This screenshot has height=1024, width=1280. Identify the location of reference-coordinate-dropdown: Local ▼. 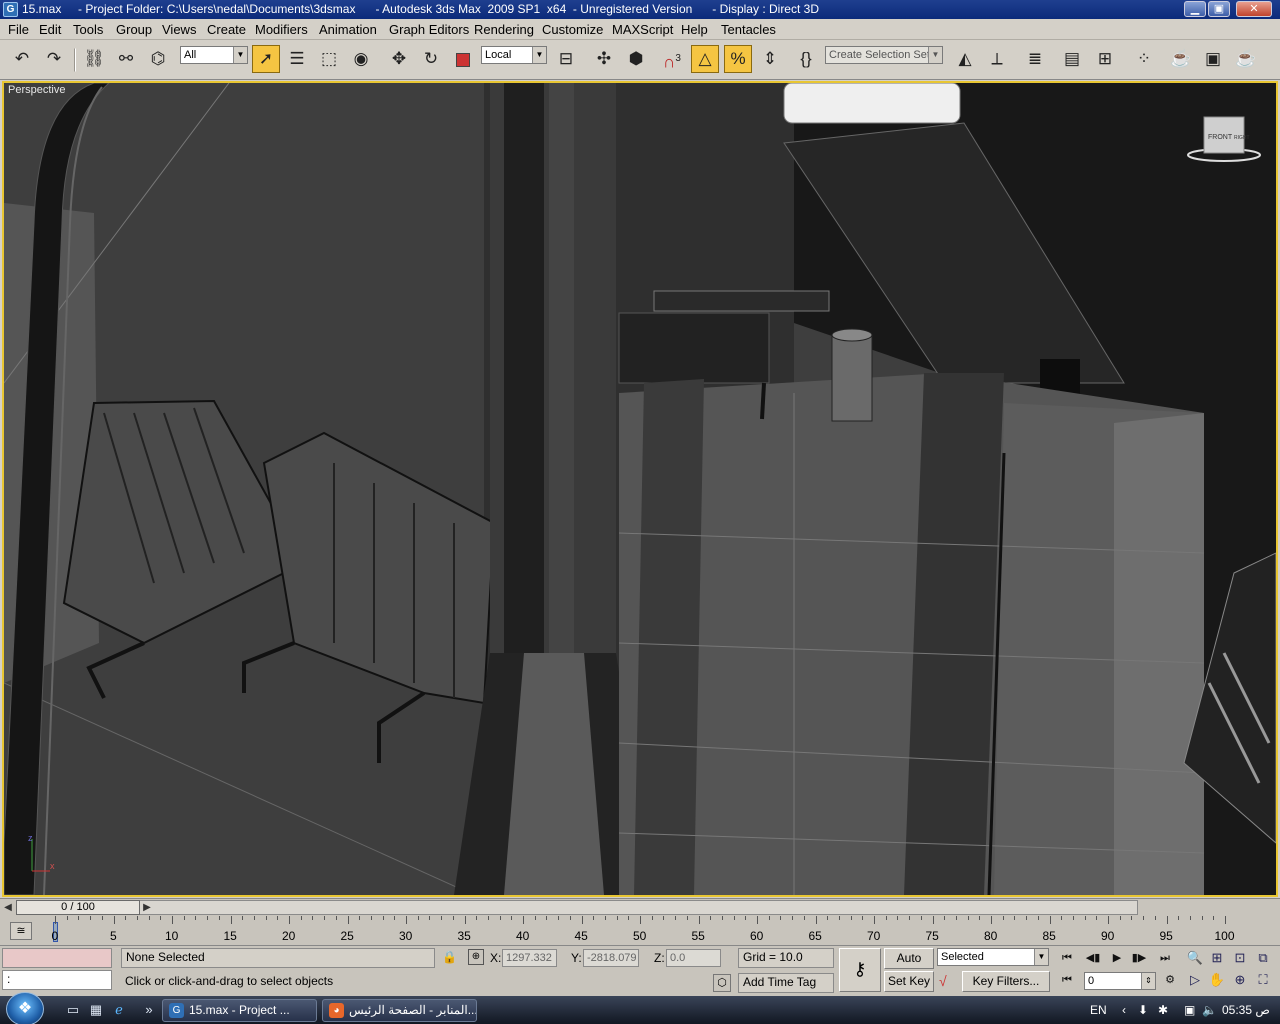
(514, 55).